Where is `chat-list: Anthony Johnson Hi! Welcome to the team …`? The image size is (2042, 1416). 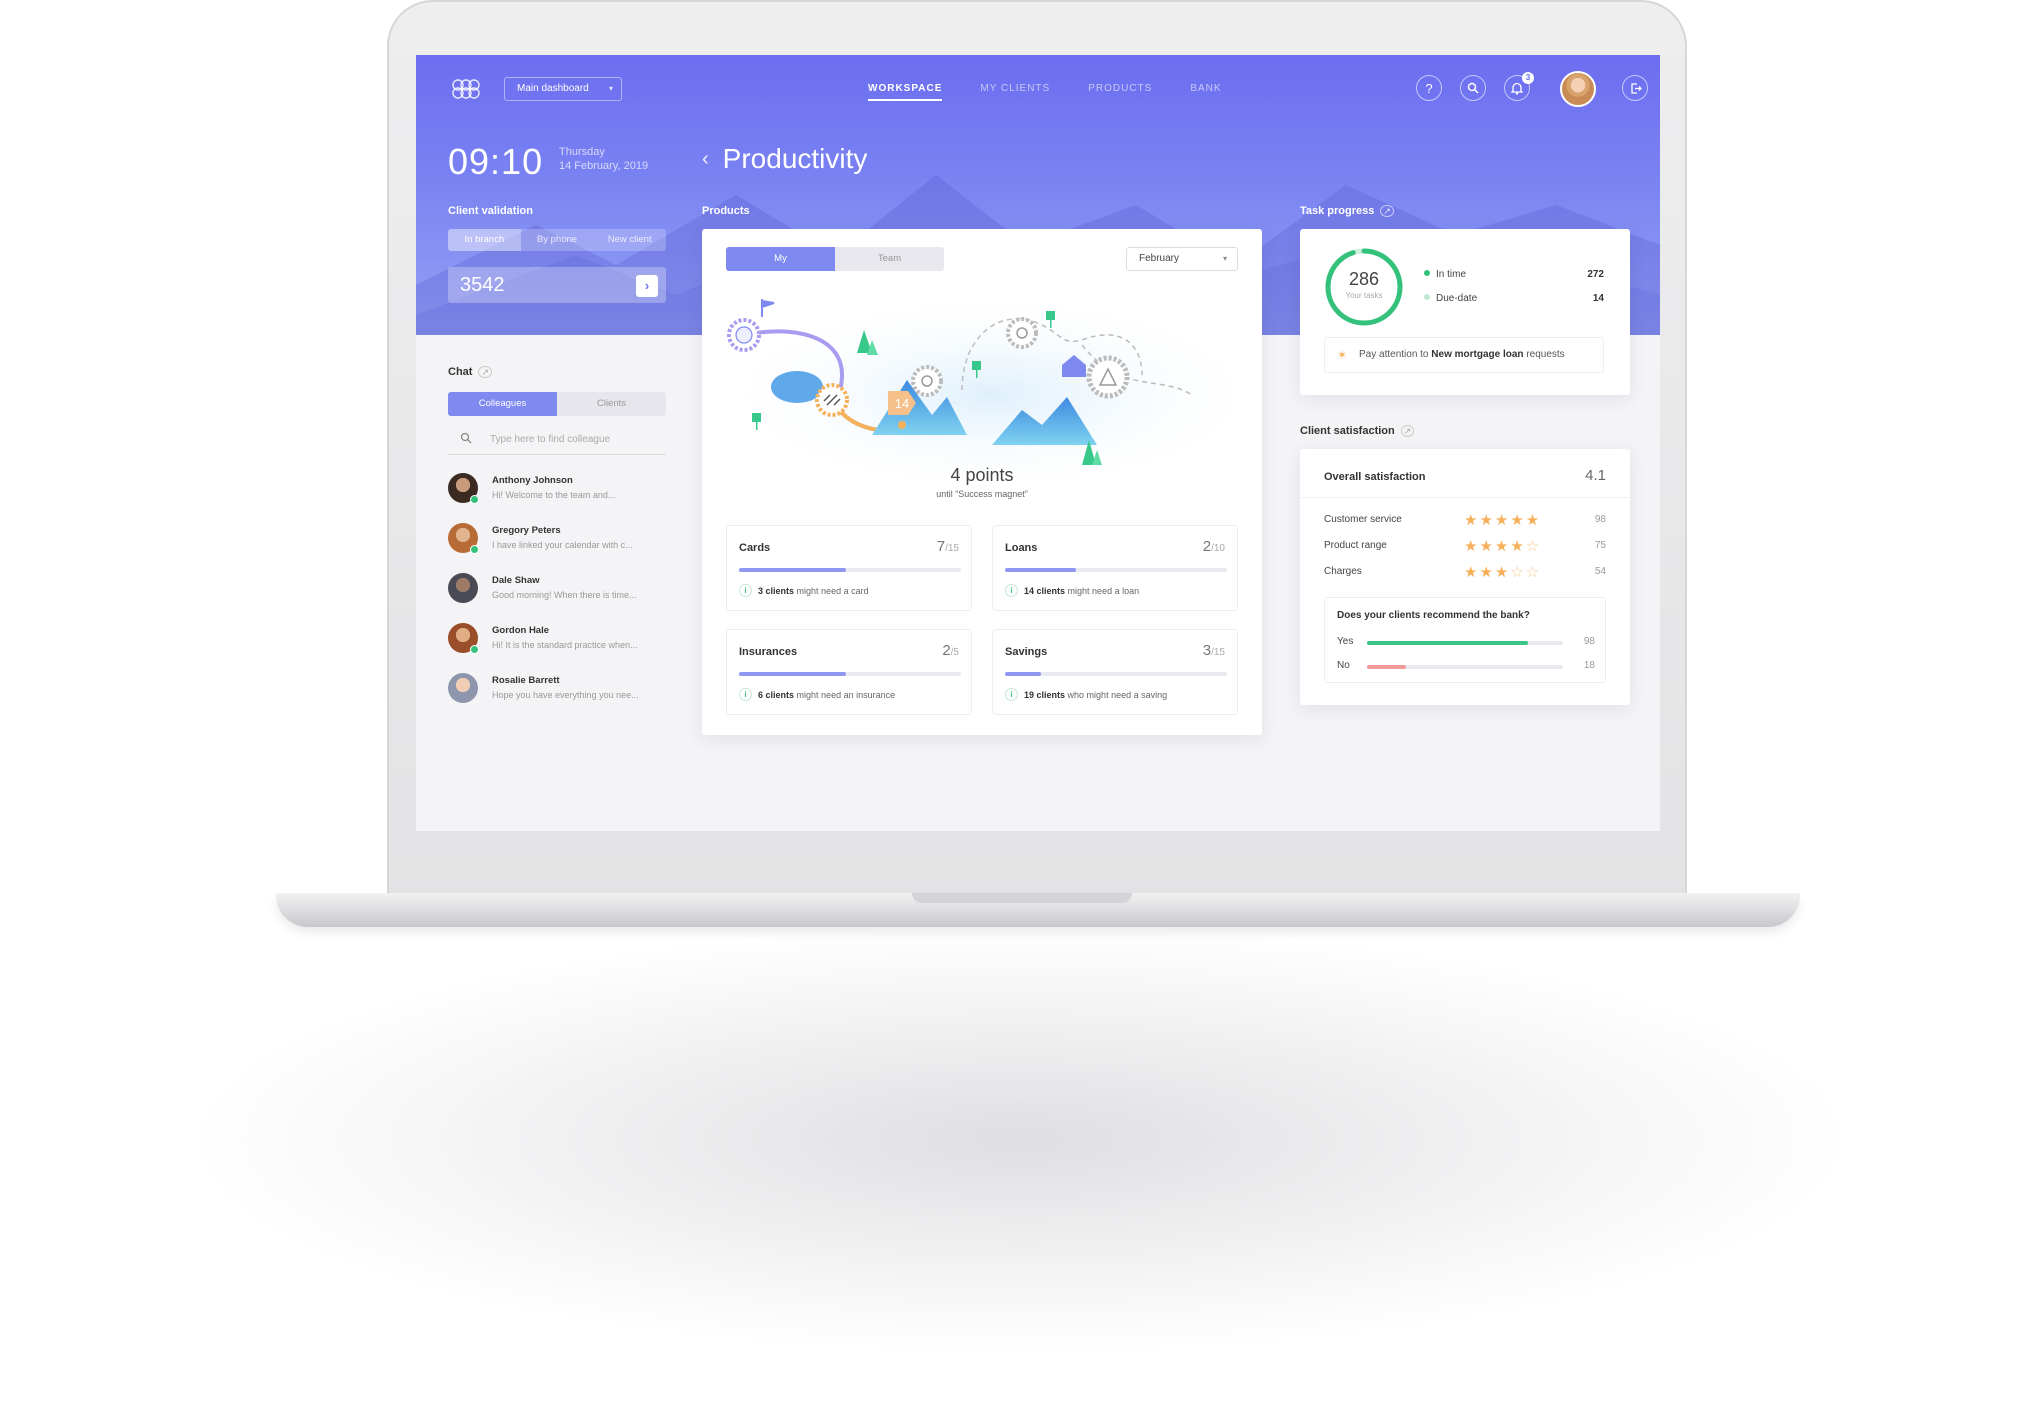 chat-list: Anthony Johnson Hi! Welcome to the team … is located at coordinates (557, 598).